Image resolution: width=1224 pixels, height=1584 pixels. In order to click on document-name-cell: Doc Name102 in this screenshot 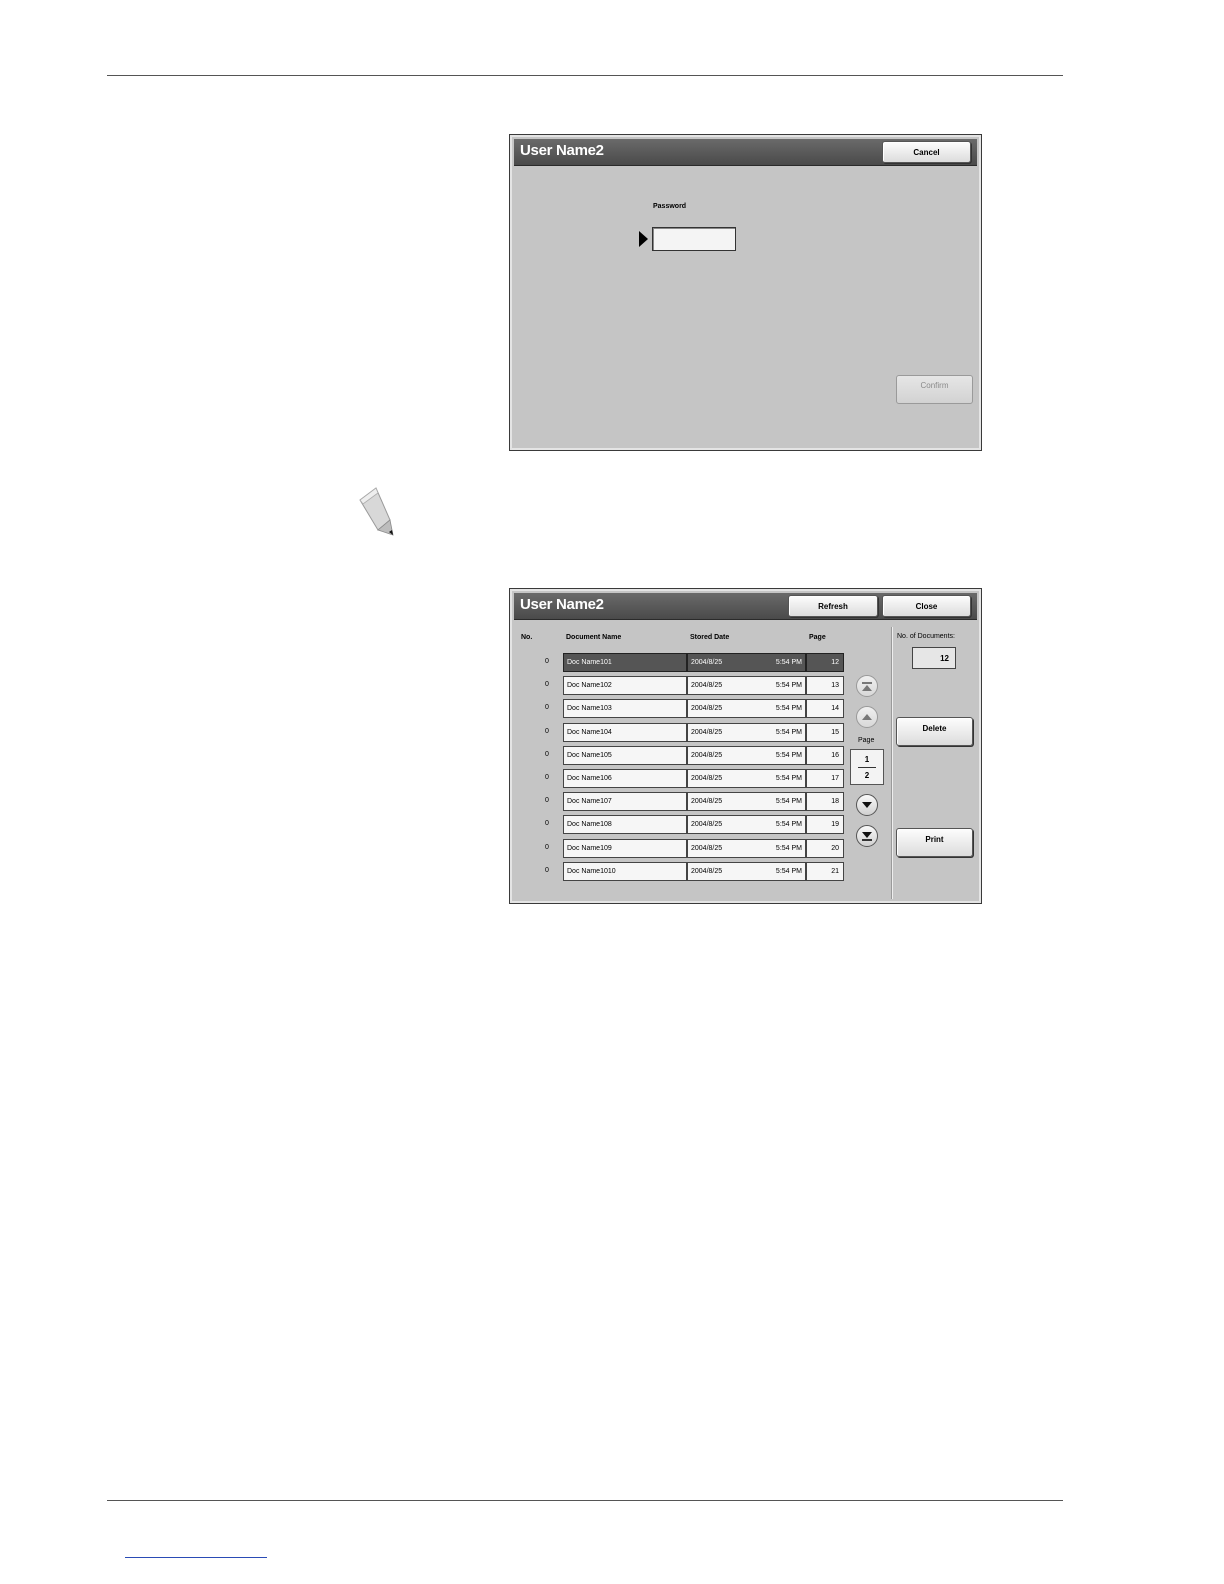, I will do `click(625, 686)`.